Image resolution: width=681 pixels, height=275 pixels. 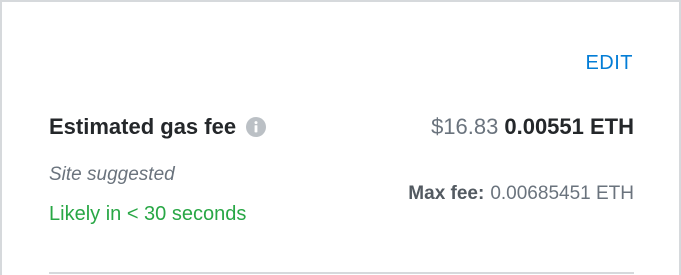 What do you see at coordinates (465, 126) in the screenshot?
I see `fiat-amount: $16.83` at bounding box center [465, 126].